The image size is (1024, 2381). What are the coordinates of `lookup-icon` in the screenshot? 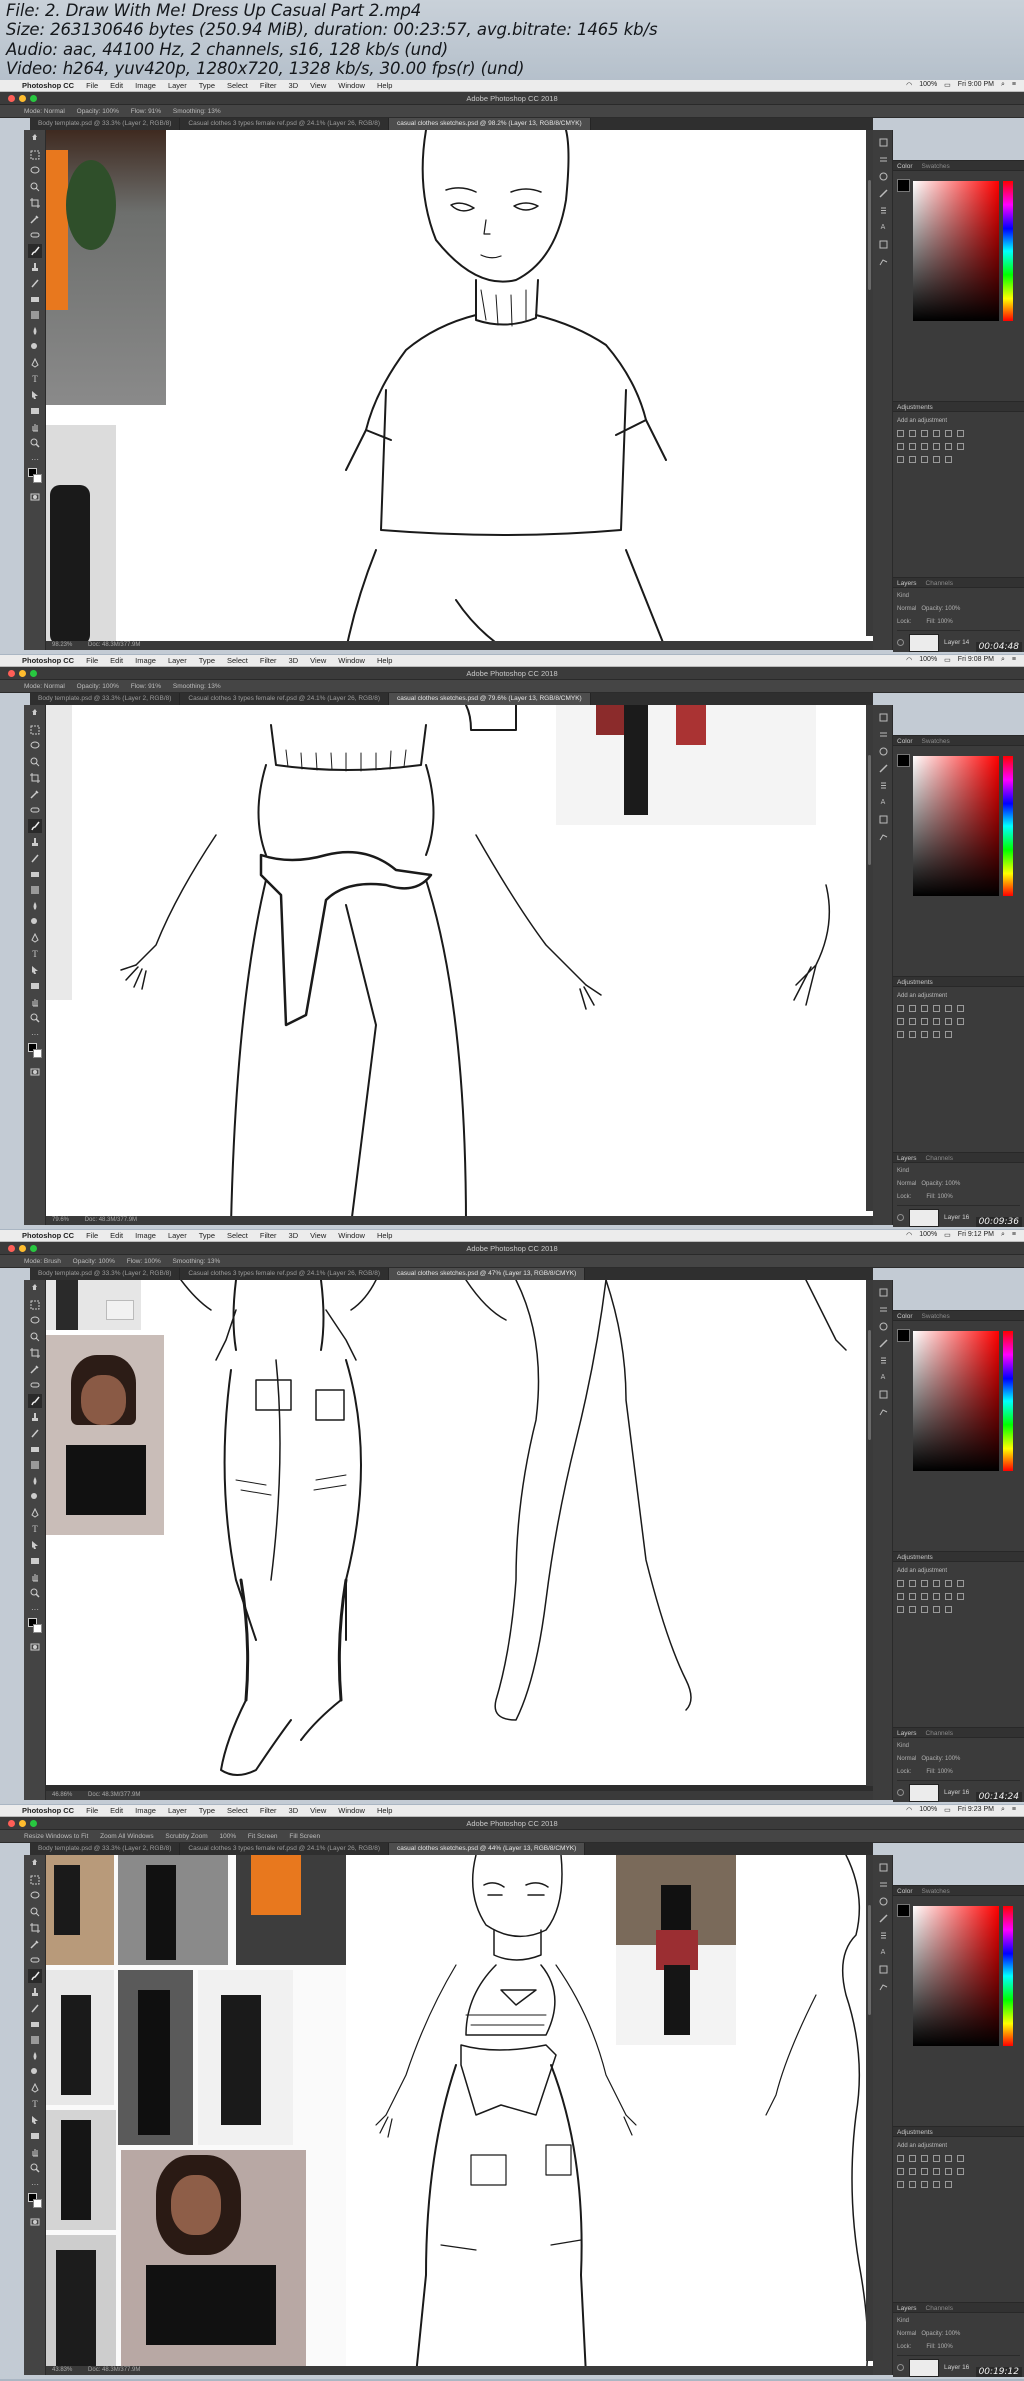 It's located at (960, 1021).